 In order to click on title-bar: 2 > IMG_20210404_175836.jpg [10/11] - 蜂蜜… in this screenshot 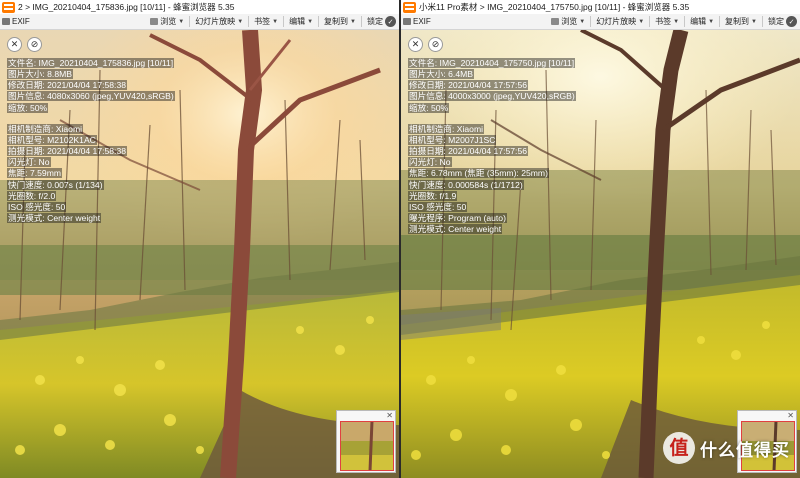, I will do `click(199, 7)`.